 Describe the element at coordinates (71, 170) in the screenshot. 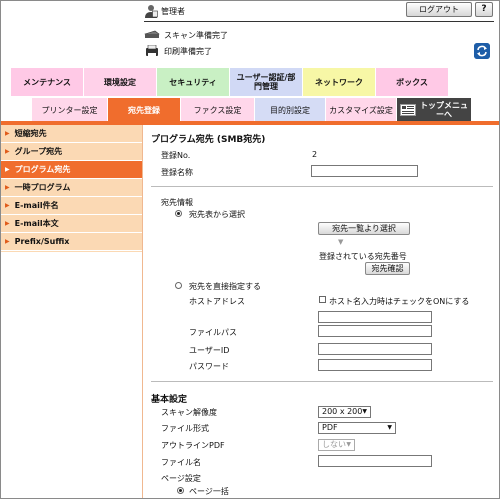

I see `sidebar-item-program-address: ▶ プログラム宛先` at that location.